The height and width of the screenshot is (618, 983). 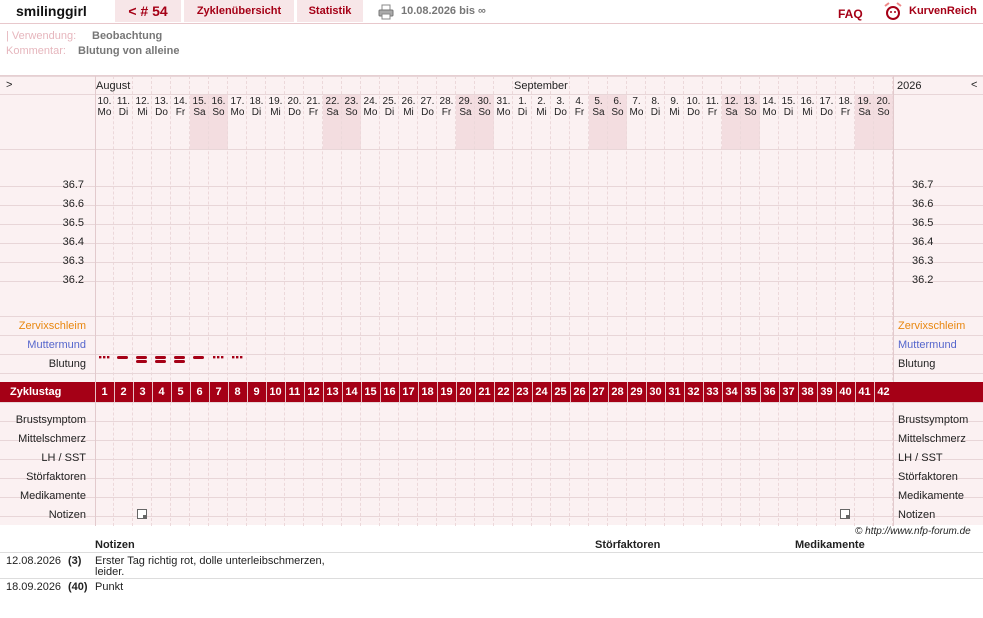 I want to click on cycle-day-number: 13, so click(x=332, y=392).